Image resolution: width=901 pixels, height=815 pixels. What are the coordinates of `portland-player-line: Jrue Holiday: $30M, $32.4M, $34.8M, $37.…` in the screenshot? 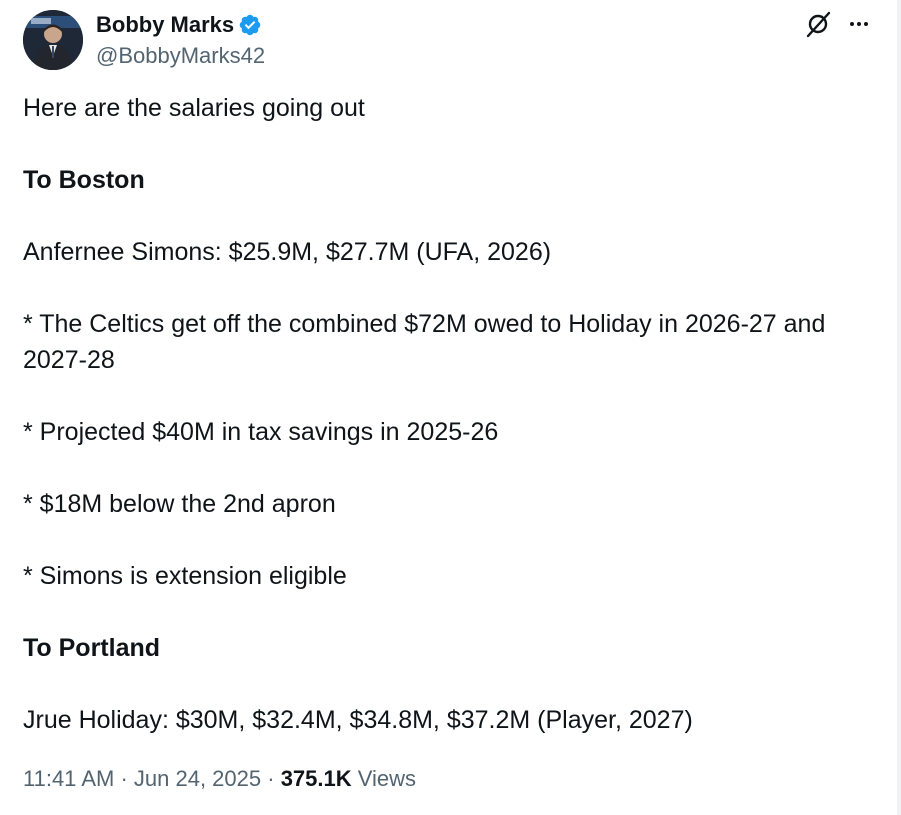 It's located at (358, 720).